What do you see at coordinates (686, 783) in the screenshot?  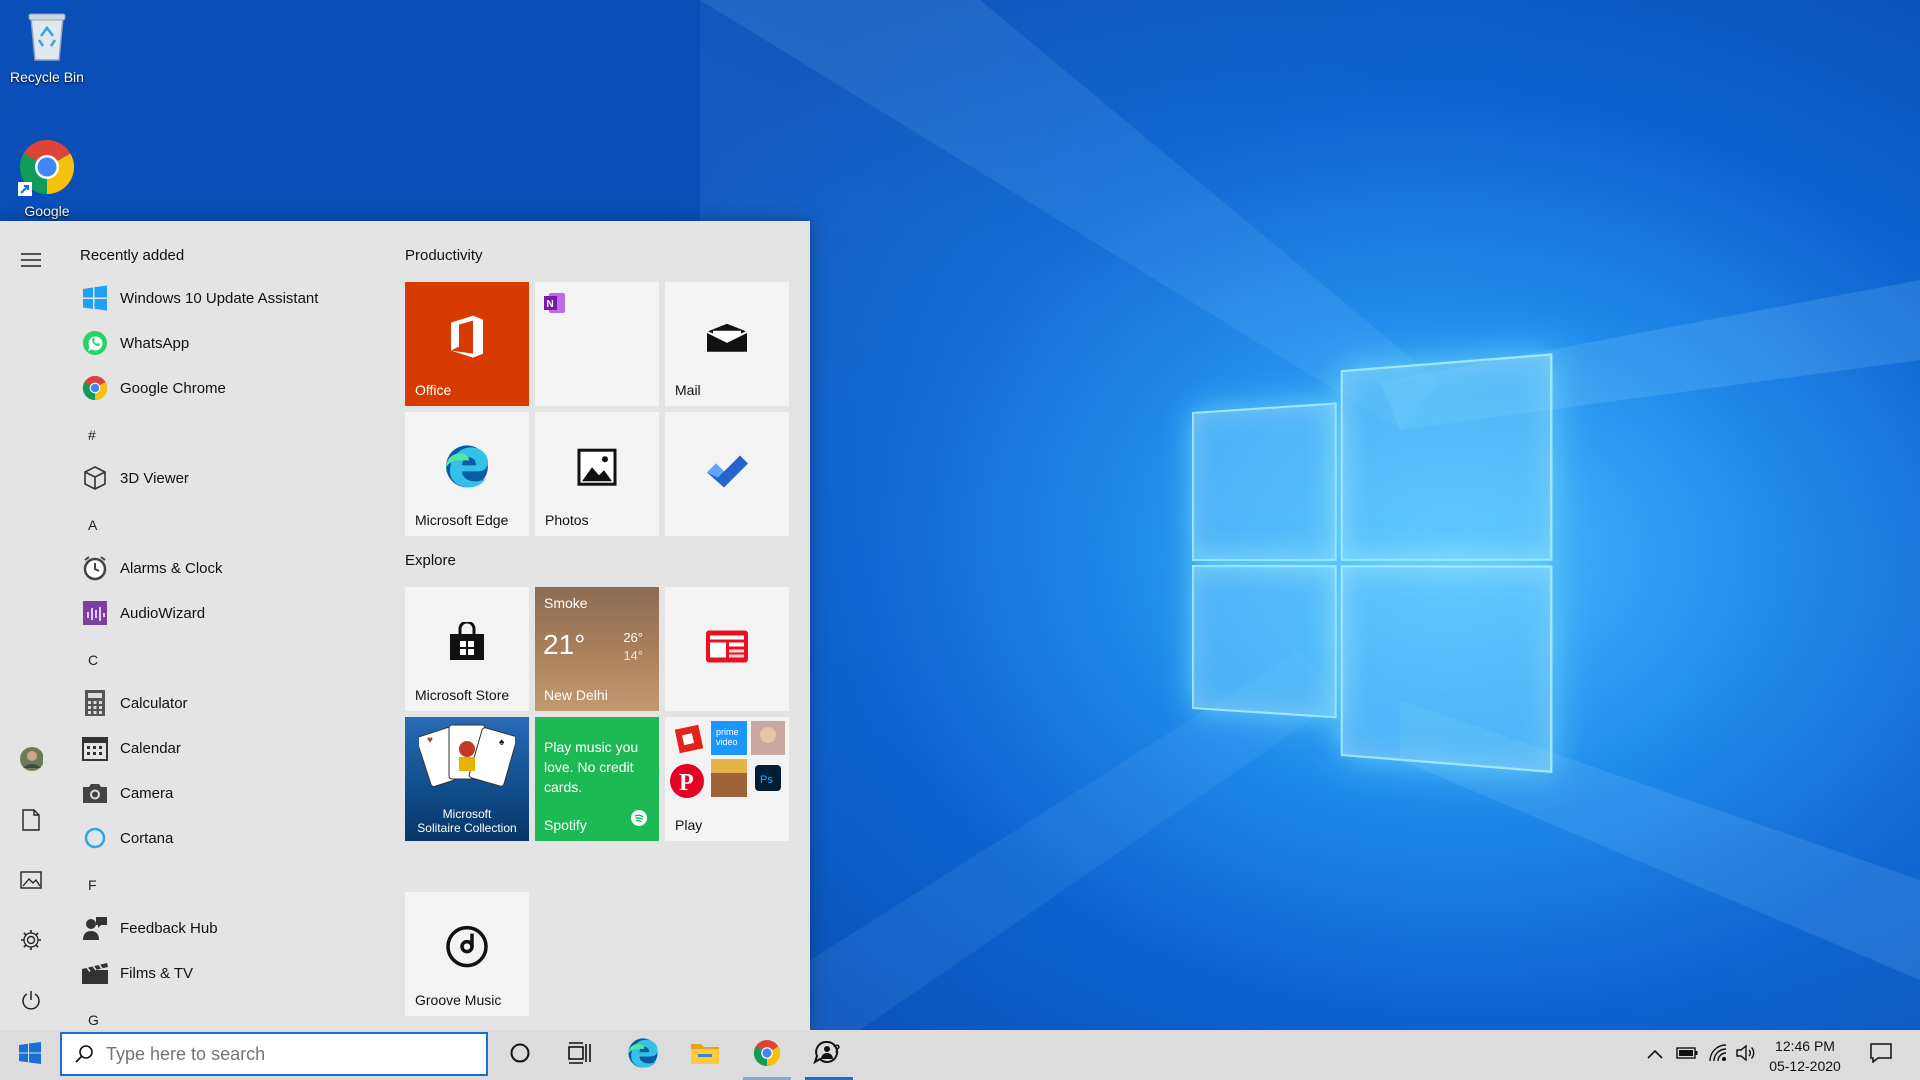 I see `svg-text: P` at bounding box center [686, 783].